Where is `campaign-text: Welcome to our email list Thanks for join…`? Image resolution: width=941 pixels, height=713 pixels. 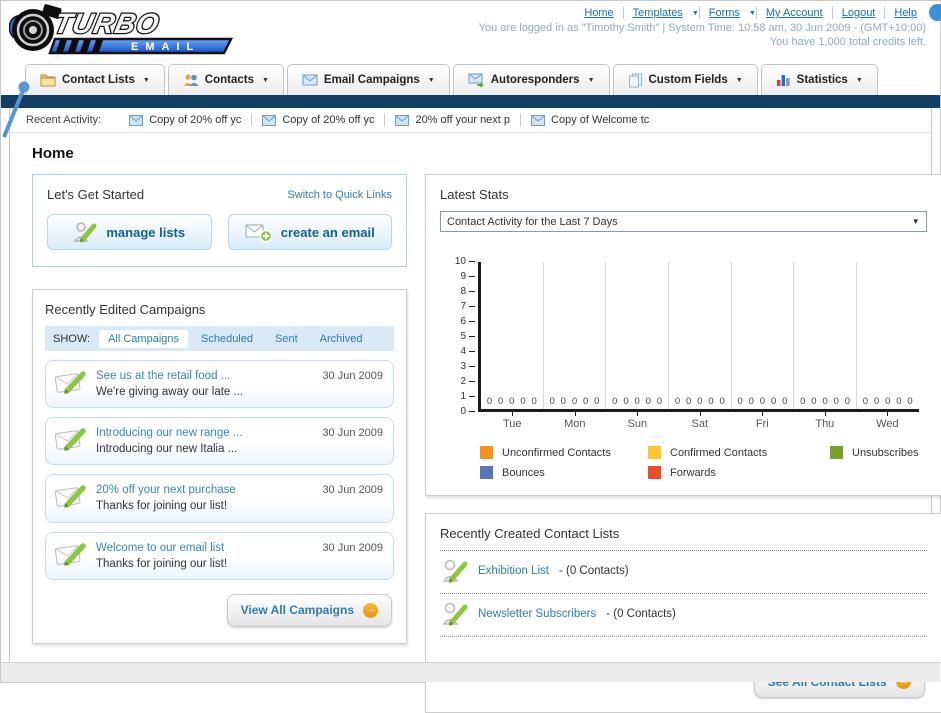 campaign-text: Welcome to our email list Thanks for join… is located at coordinates (205, 556).